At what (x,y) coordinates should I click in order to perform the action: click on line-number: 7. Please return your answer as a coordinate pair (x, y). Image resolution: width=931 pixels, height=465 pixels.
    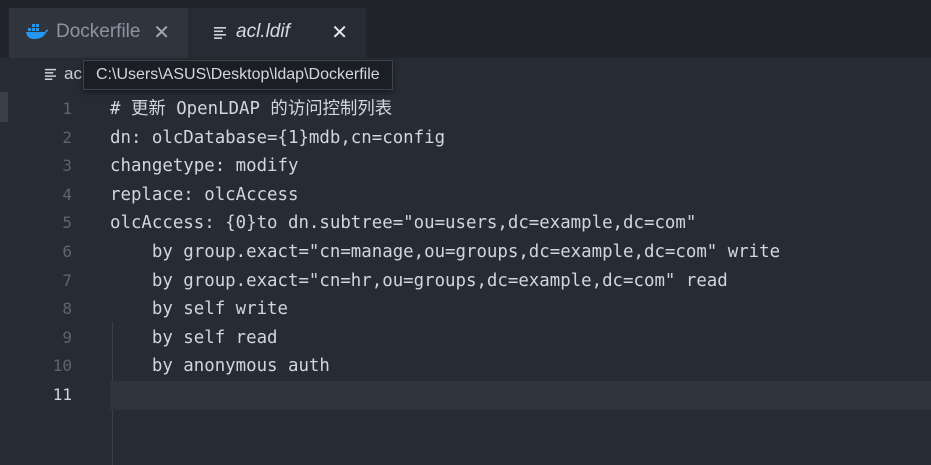
    Looking at the image, I should click on (67, 280).